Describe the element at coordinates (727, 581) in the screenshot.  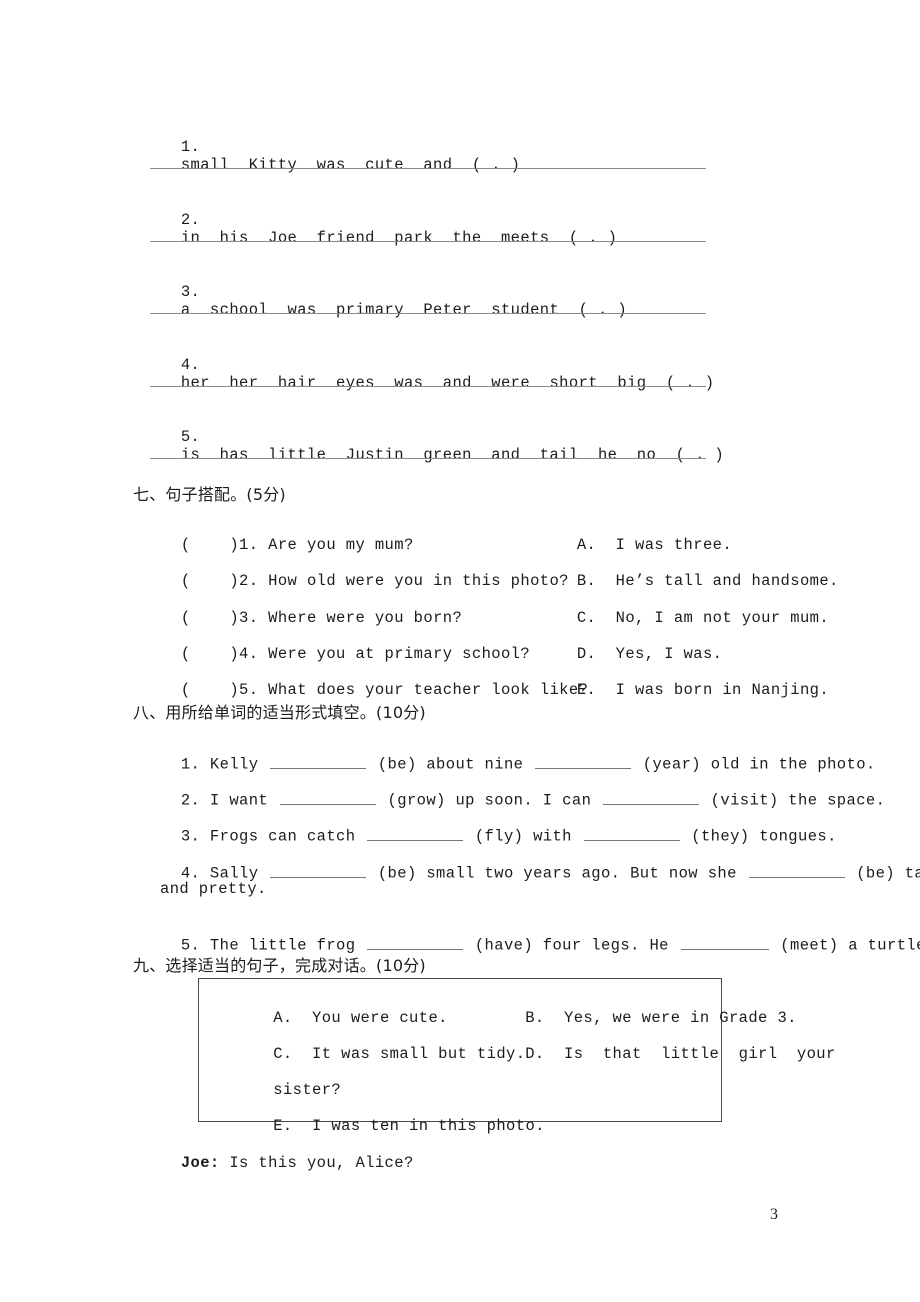
I see `option-text: He’s tall and handsome.` at that location.